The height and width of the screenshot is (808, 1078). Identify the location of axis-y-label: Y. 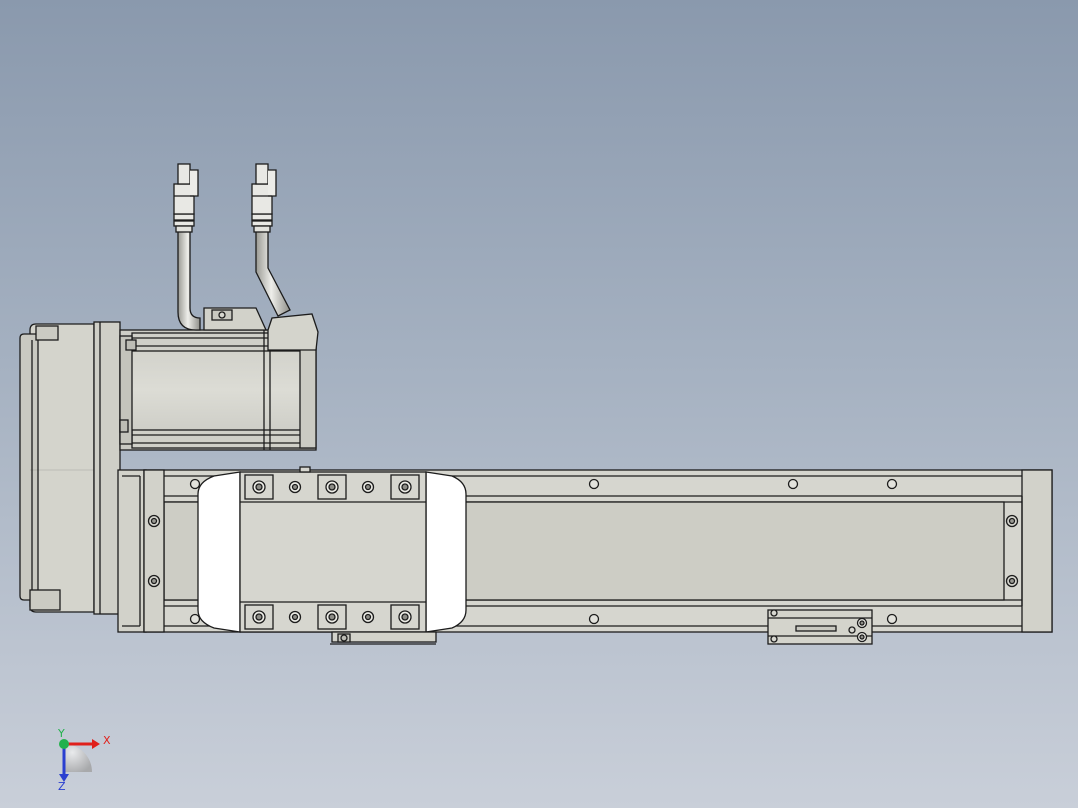
(61, 733).